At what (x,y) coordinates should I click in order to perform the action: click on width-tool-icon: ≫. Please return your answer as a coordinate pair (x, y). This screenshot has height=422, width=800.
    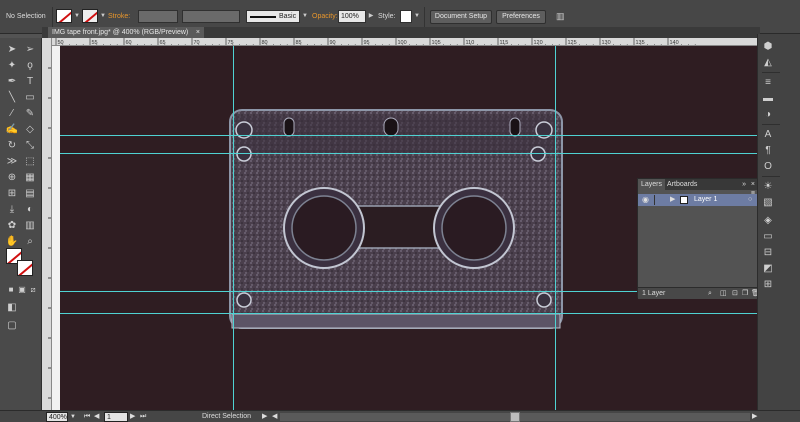
    Looking at the image, I should click on (12, 162).